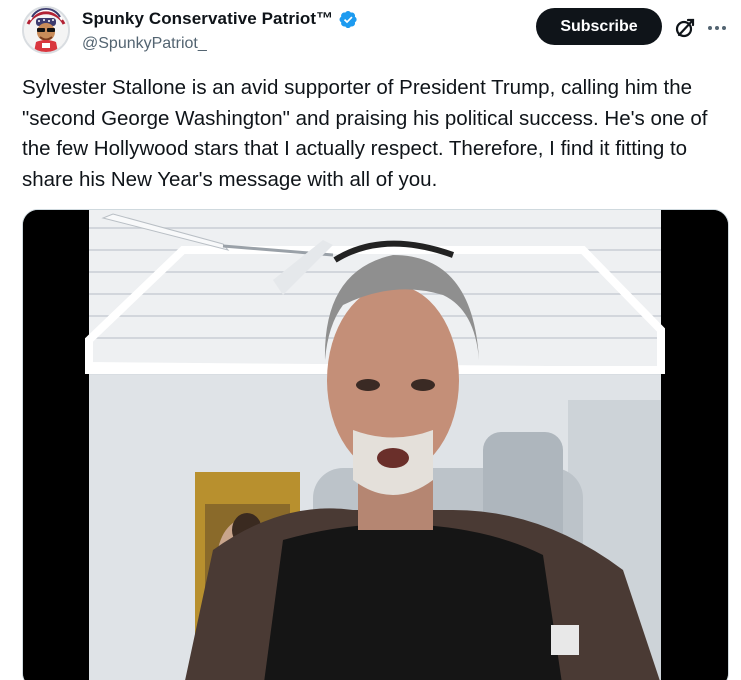  What do you see at coordinates (144, 44) in the screenshot?
I see `handle: @SpunkyPatriot_` at bounding box center [144, 44].